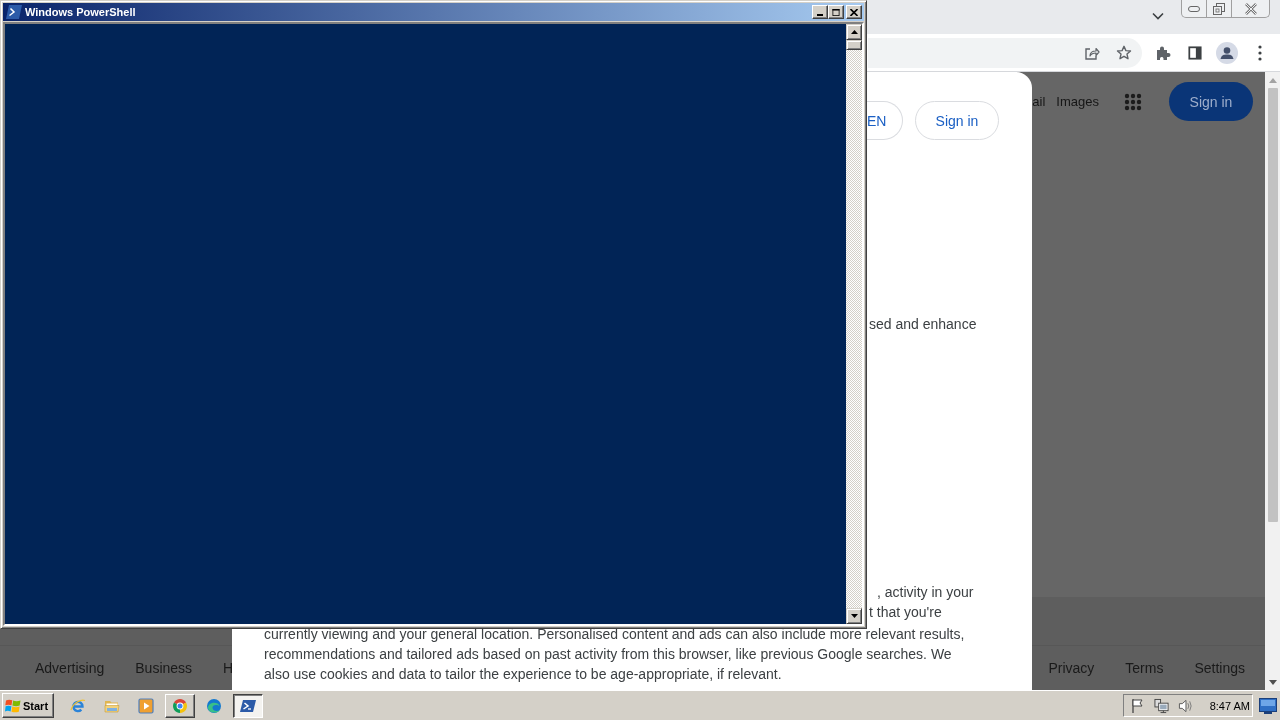  What do you see at coordinates (70, 668) in the screenshot?
I see `footer-link: Advertising` at bounding box center [70, 668].